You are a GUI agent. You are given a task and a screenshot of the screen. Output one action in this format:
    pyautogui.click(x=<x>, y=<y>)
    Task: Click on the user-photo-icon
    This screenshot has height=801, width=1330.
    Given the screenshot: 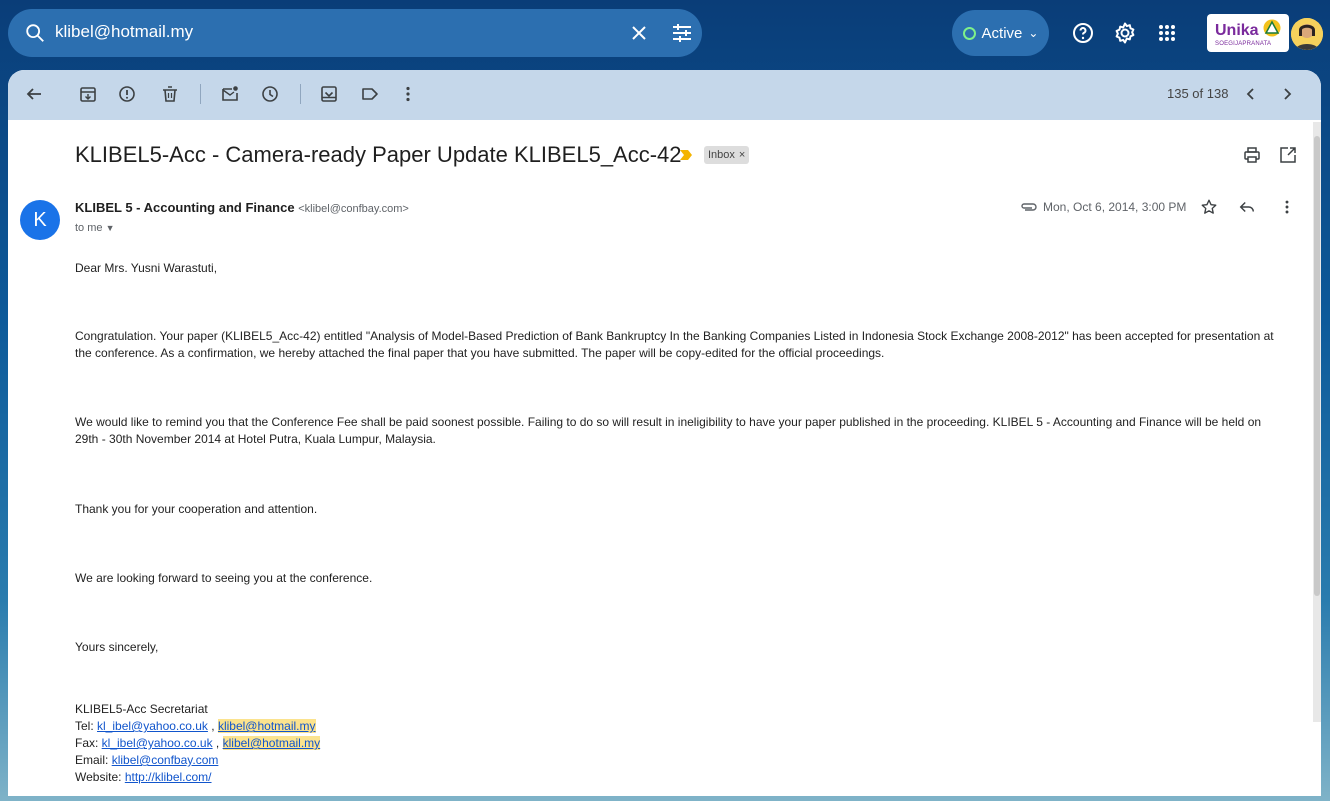 What is the action you would take?
    pyautogui.click(x=1307, y=34)
    